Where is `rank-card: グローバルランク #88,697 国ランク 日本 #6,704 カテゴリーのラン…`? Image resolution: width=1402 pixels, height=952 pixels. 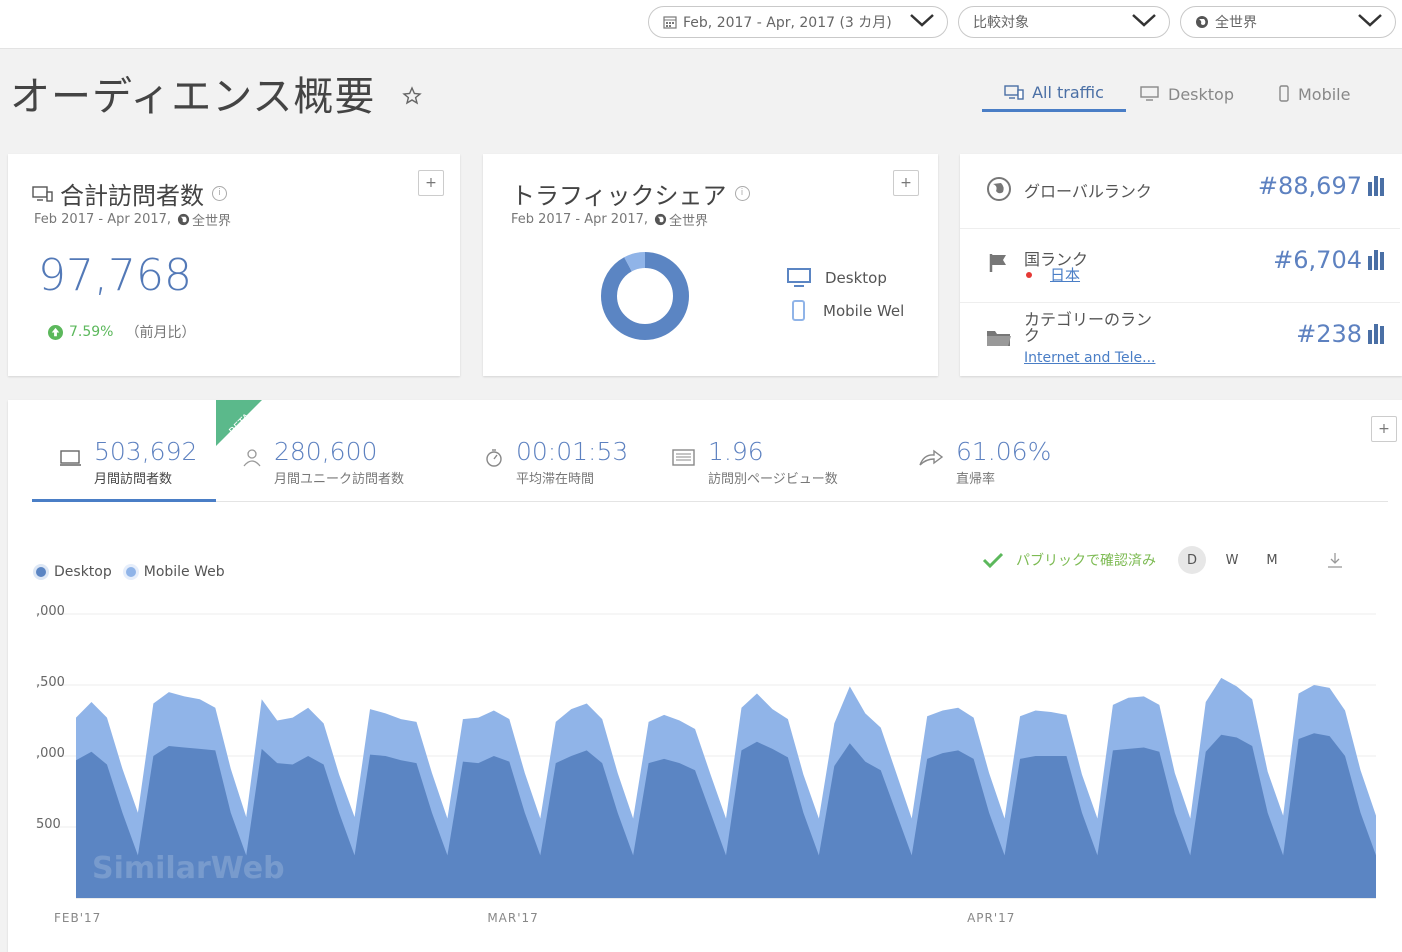 rank-card: グローバルランク #88,697 国ランク 日本 #6,704 カテゴリーのラン… is located at coordinates (1181, 265).